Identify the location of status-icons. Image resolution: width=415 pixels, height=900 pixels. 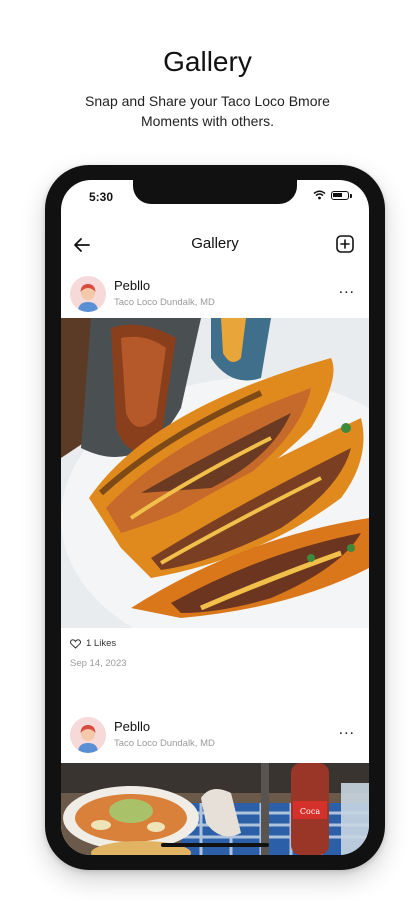
(332, 195).